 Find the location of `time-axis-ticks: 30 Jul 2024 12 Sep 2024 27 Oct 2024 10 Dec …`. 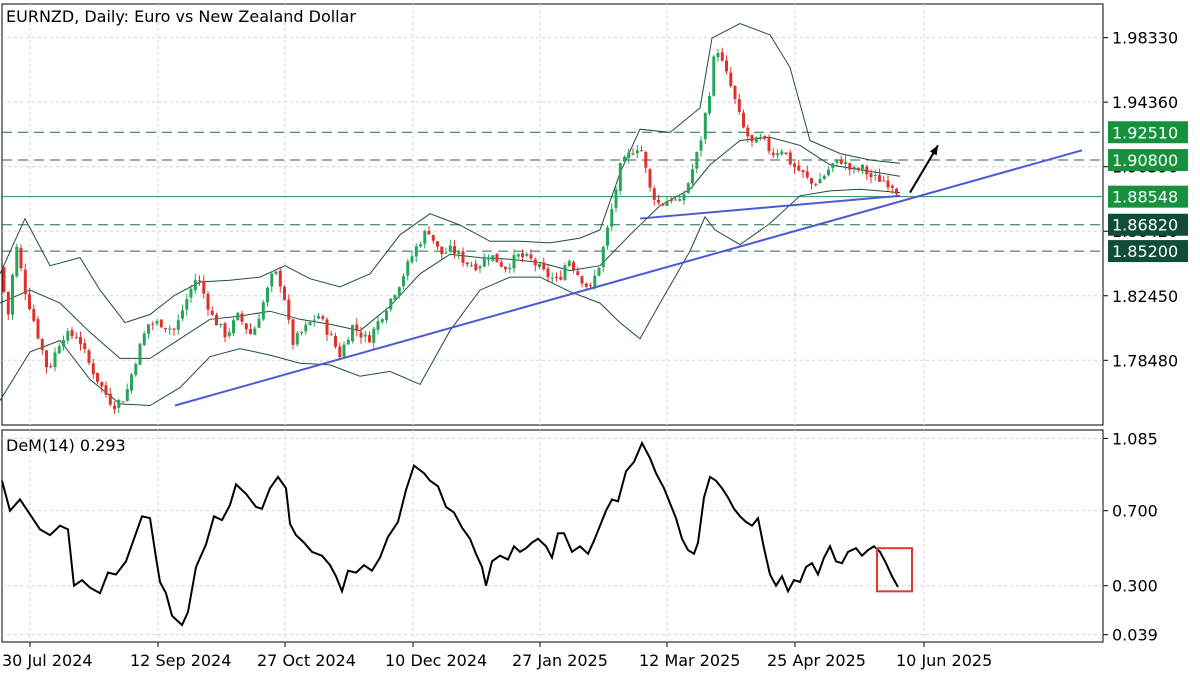

time-axis-ticks: 30 Jul 2024 12 Sep 2024 27 Oct 2024 10 Dec … is located at coordinates (497, 656).